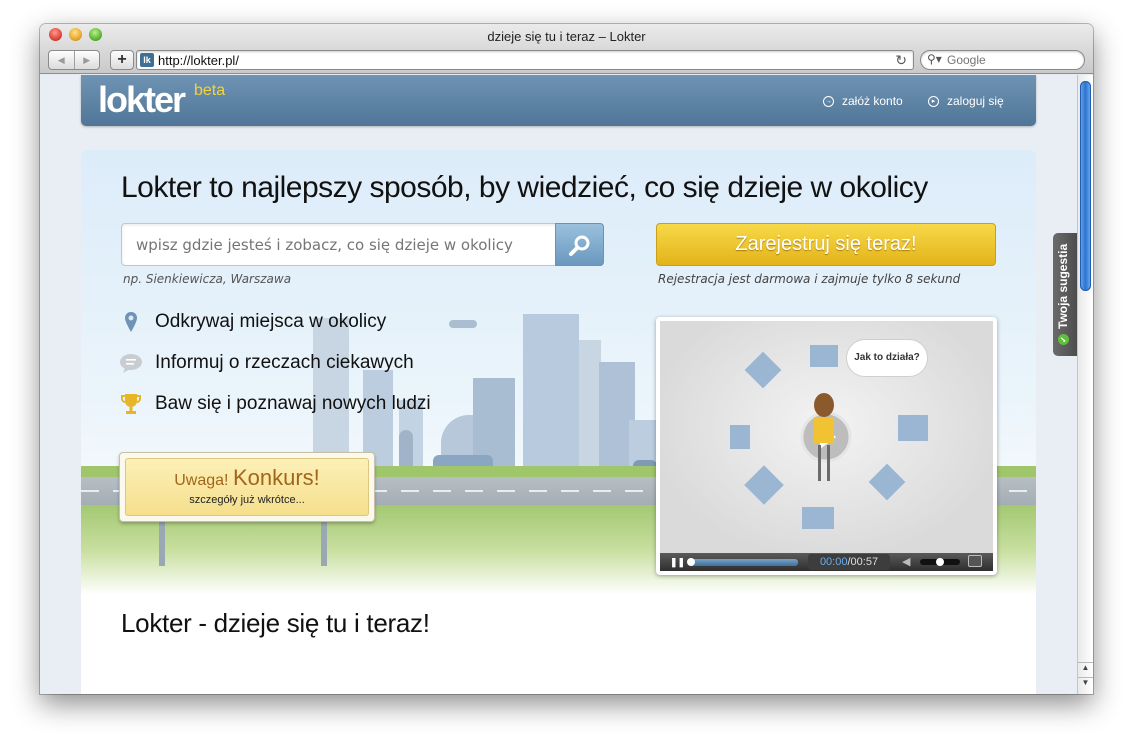 Image resolution: width=1133 pixels, height=749 pixels. Describe the element at coordinates (1085, 384) in the screenshot. I see `vertical-scrollbar: ▲ ▼` at that location.